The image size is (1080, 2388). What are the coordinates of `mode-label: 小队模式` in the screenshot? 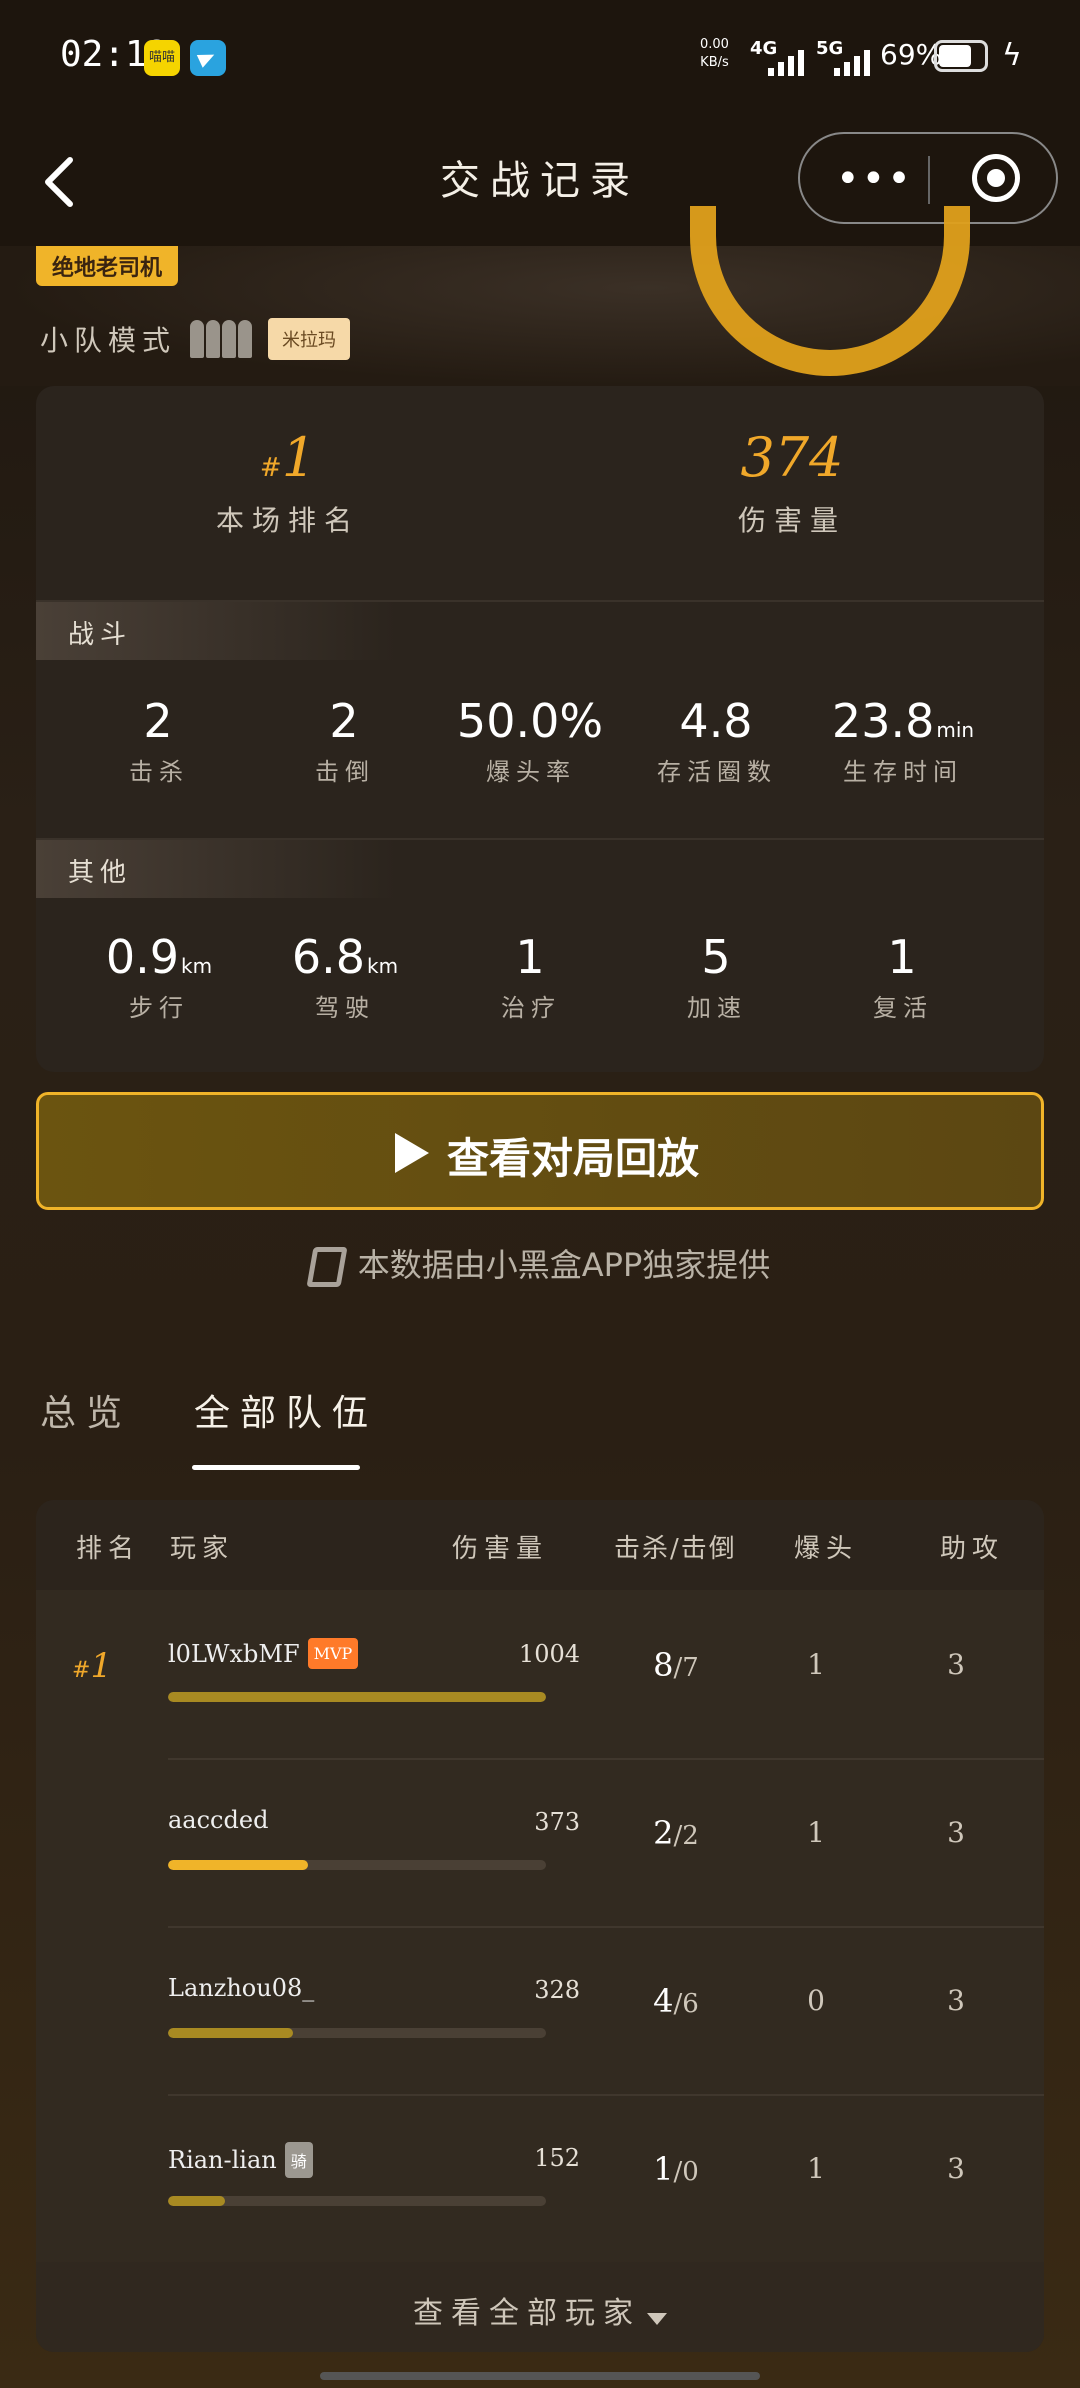 It's located at (108, 340).